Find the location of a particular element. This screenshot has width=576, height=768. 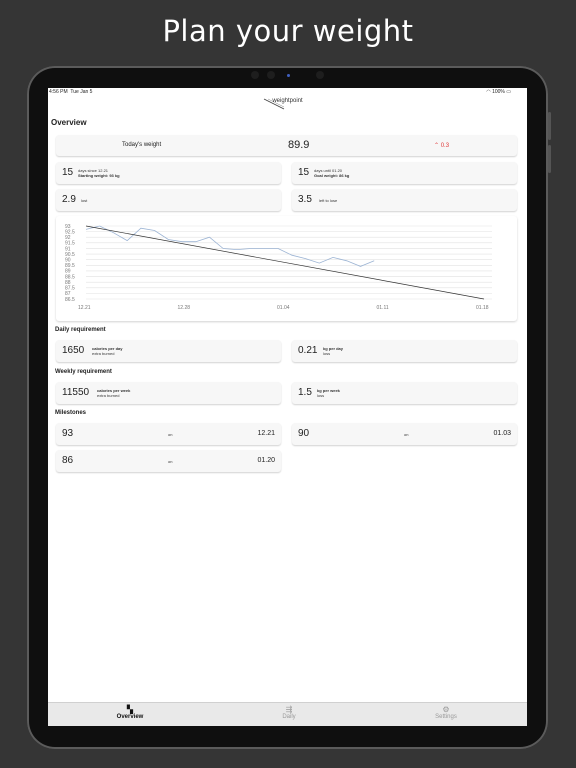

days-since-number: 15 is located at coordinates (68, 172).